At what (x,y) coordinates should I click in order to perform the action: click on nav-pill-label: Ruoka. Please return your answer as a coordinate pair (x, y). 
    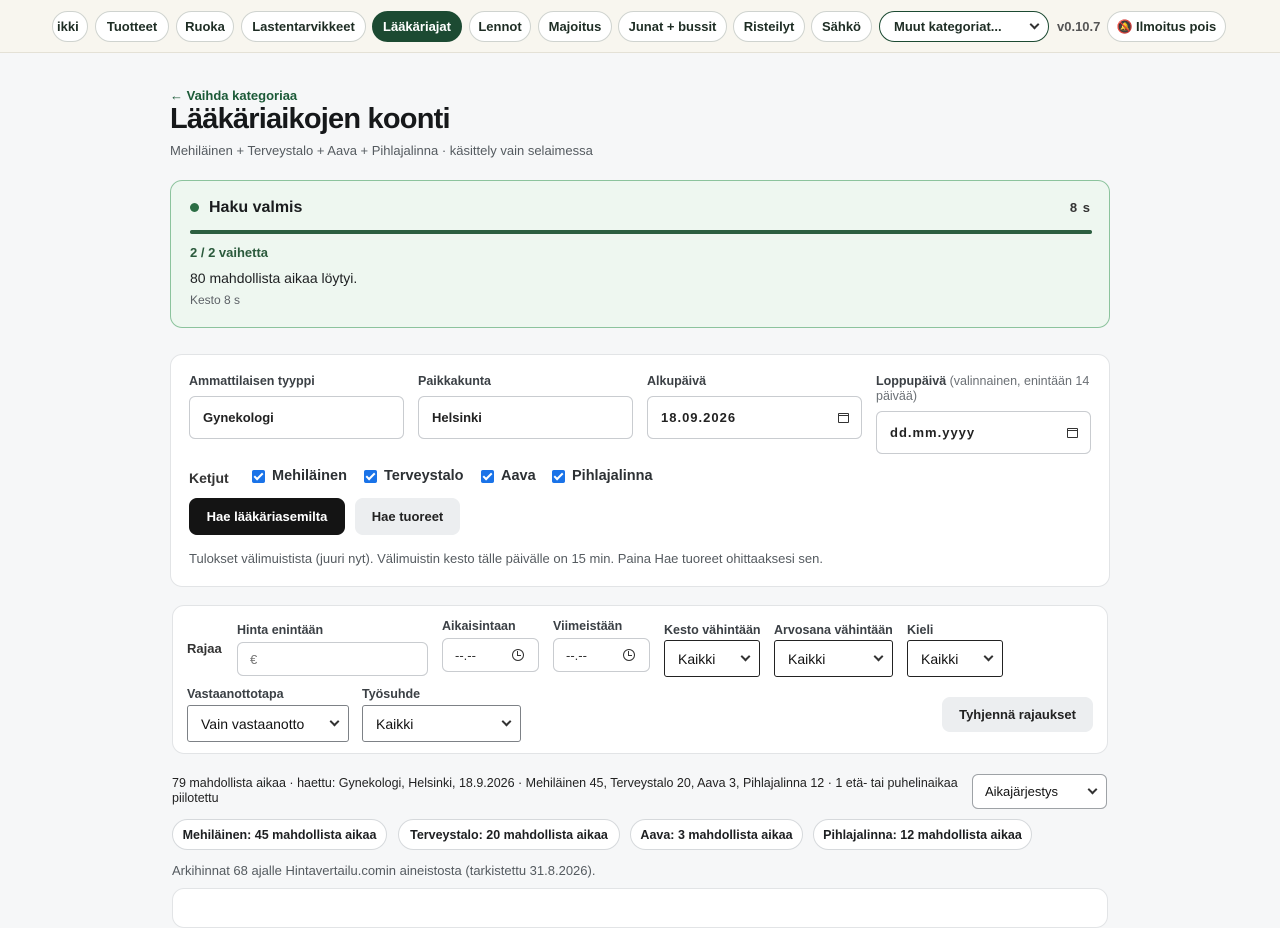
    Looking at the image, I should click on (205, 26).